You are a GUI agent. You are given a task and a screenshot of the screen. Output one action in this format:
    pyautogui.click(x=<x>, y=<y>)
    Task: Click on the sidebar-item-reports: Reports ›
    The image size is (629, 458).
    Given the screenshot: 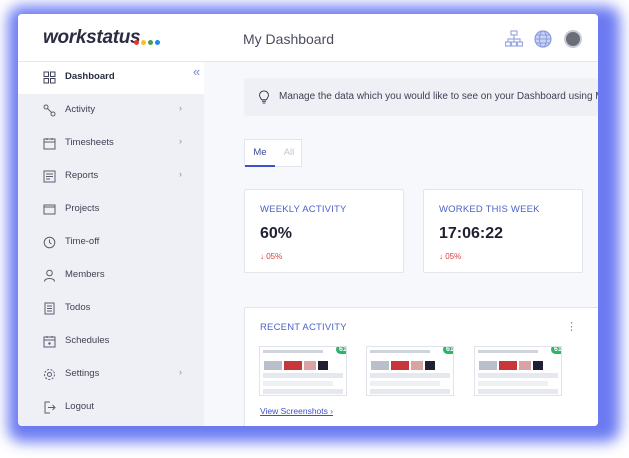 What is the action you would take?
    pyautogui.click(x=111, y=177)
    